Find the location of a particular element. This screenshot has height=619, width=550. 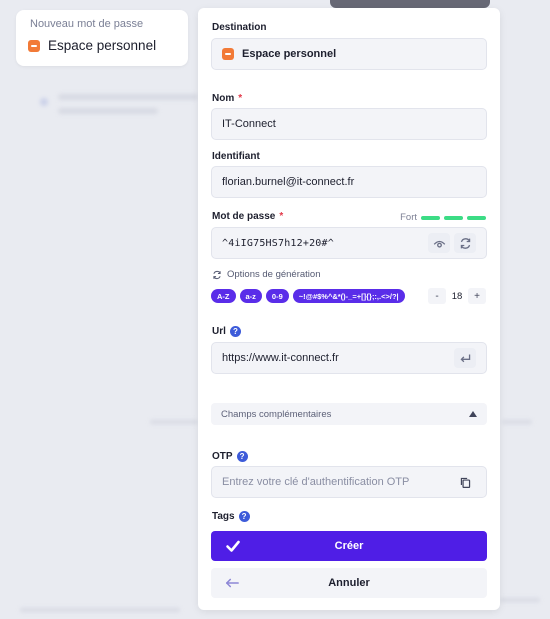

name-input: IT-Connect is located at coordinates (349, 124).